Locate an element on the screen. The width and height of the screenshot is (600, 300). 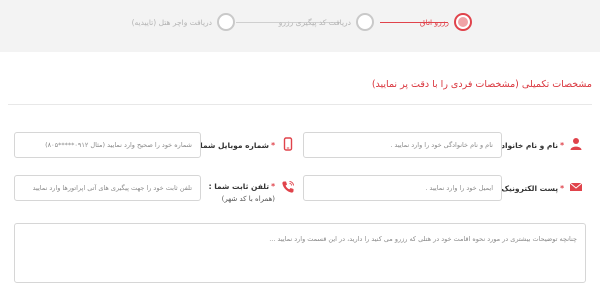
envelope-icon is located at coordinates (576, 186).